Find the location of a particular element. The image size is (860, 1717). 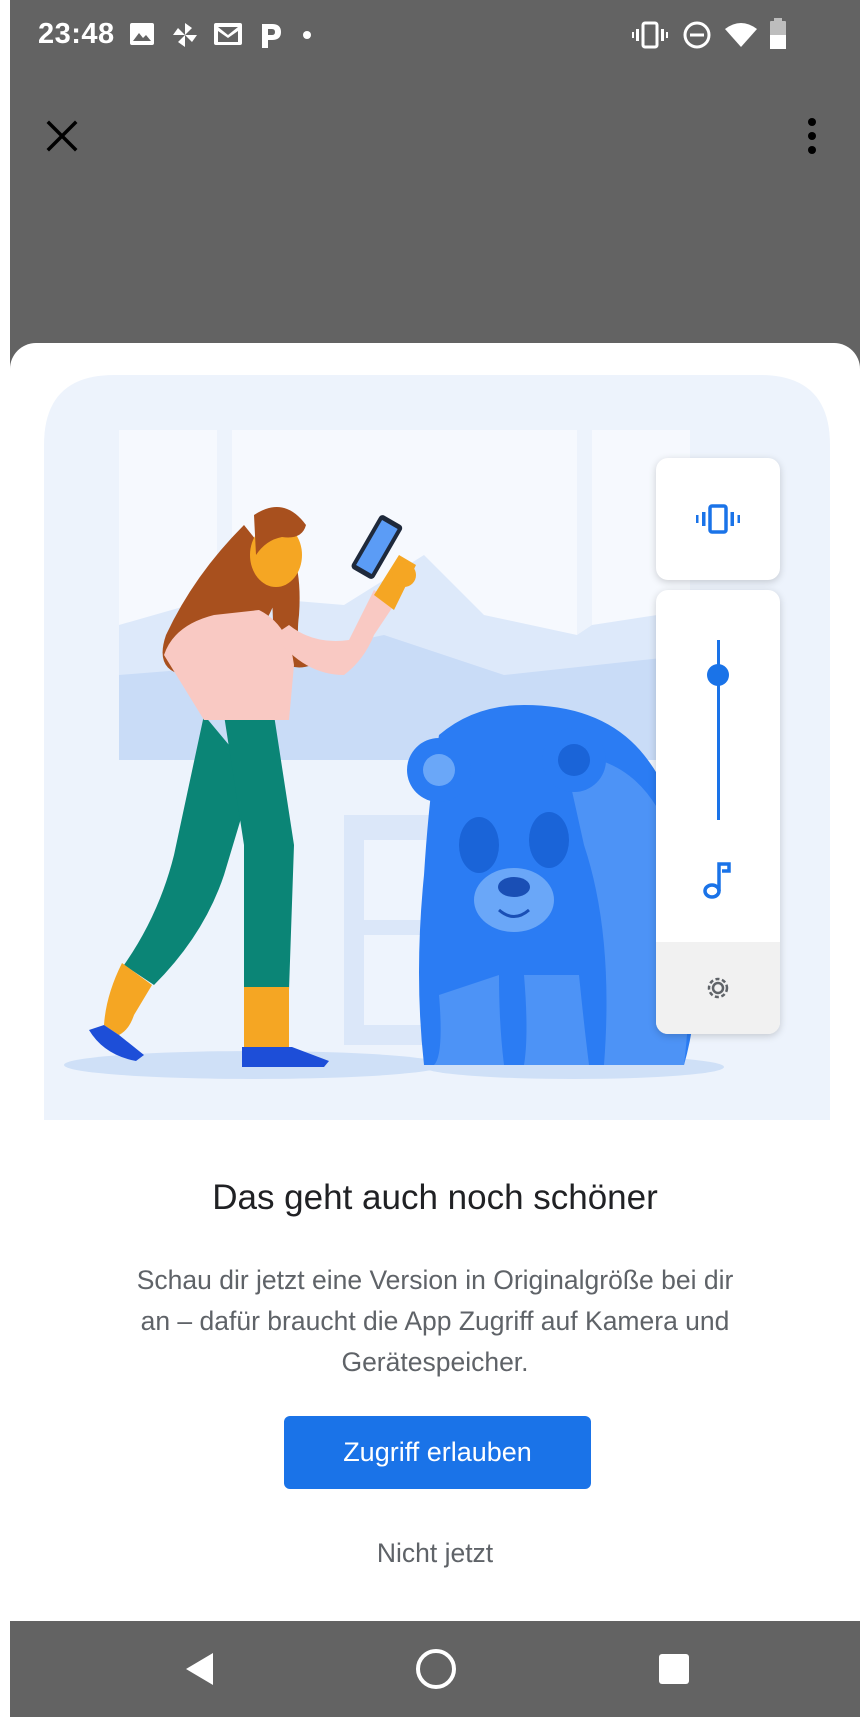

battery-icon is located at coordinates (778, 33).